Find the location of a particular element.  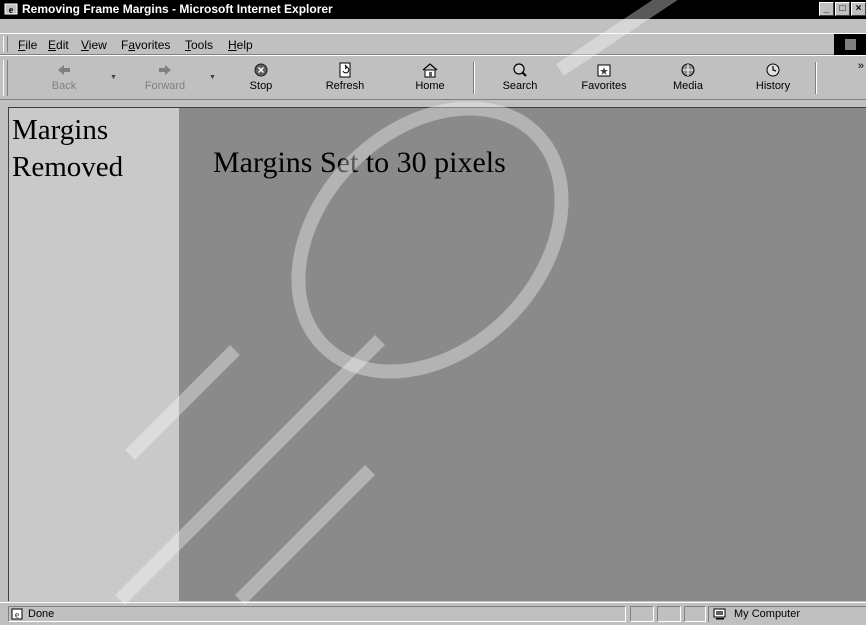

menu-tools: Tools is located at coordinates (199, 45).